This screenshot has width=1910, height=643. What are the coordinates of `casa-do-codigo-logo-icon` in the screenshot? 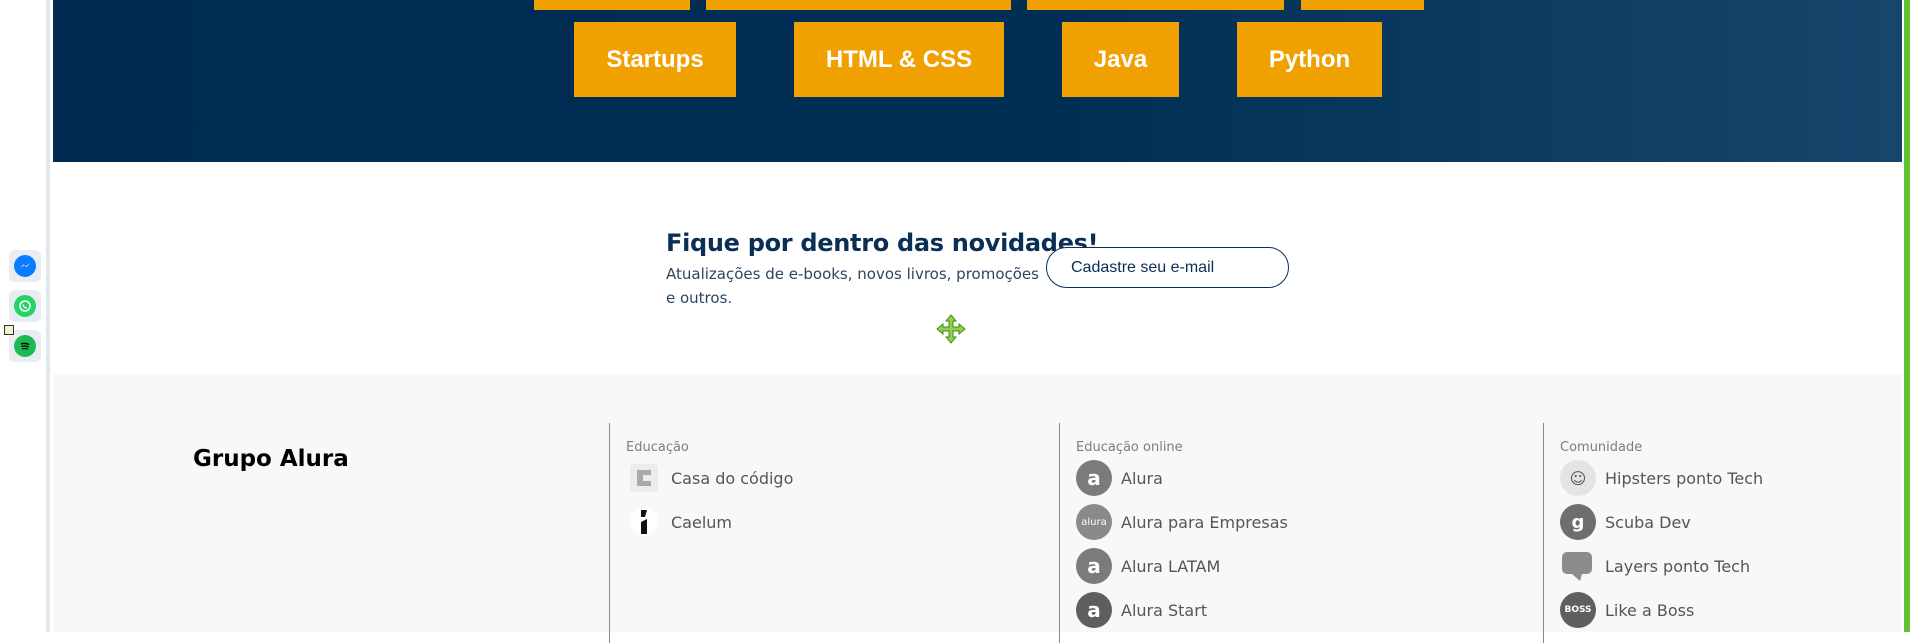 It's located at (644, 478).